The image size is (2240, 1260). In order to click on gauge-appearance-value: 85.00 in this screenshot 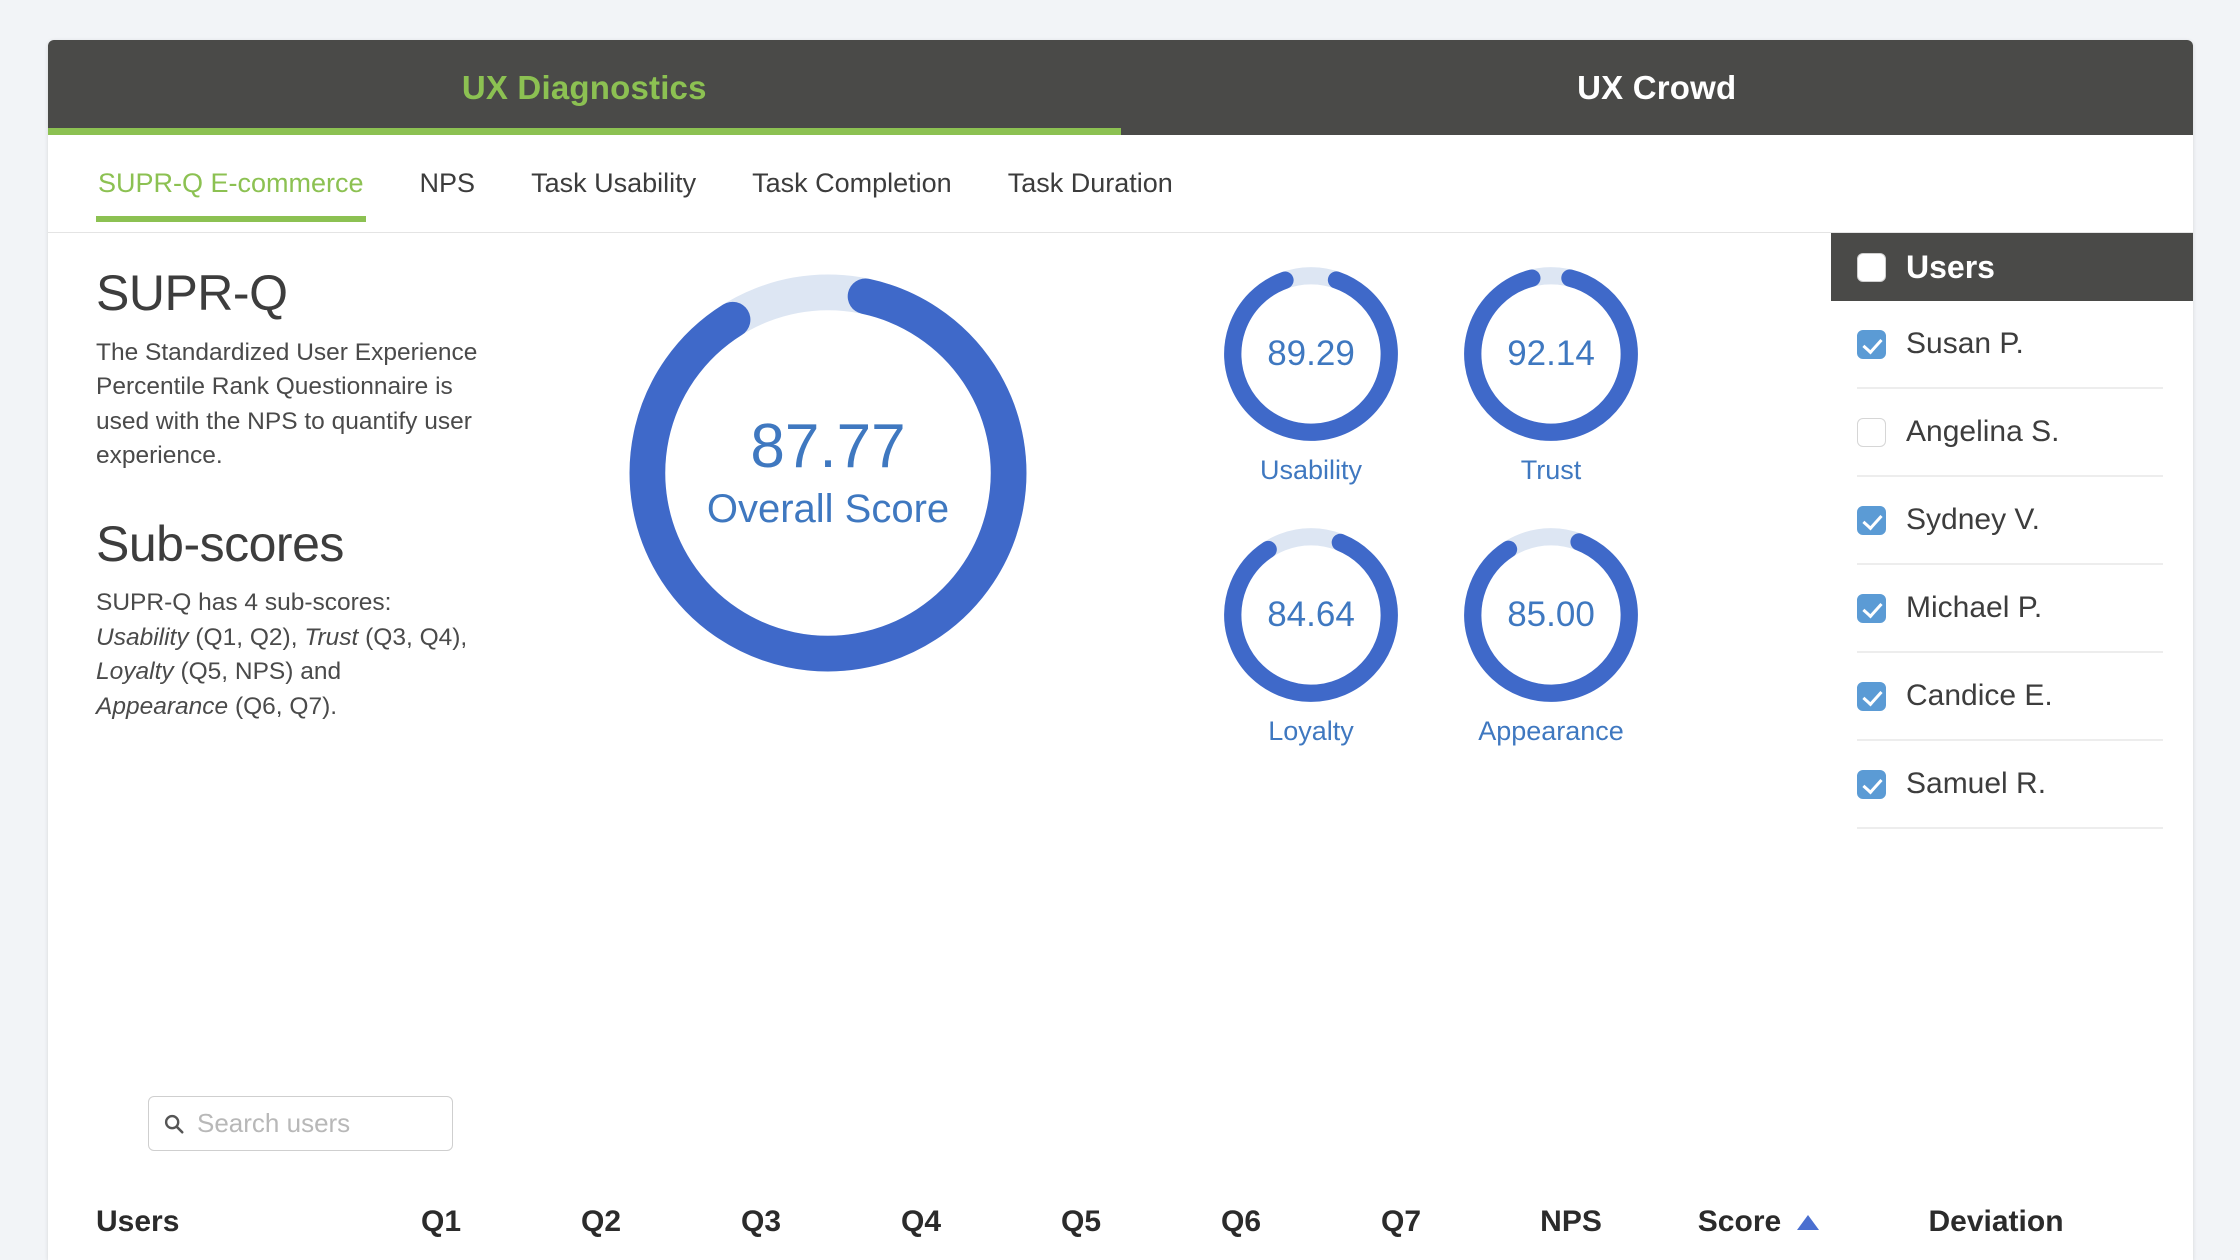, I will do `click(1551, 614)`.